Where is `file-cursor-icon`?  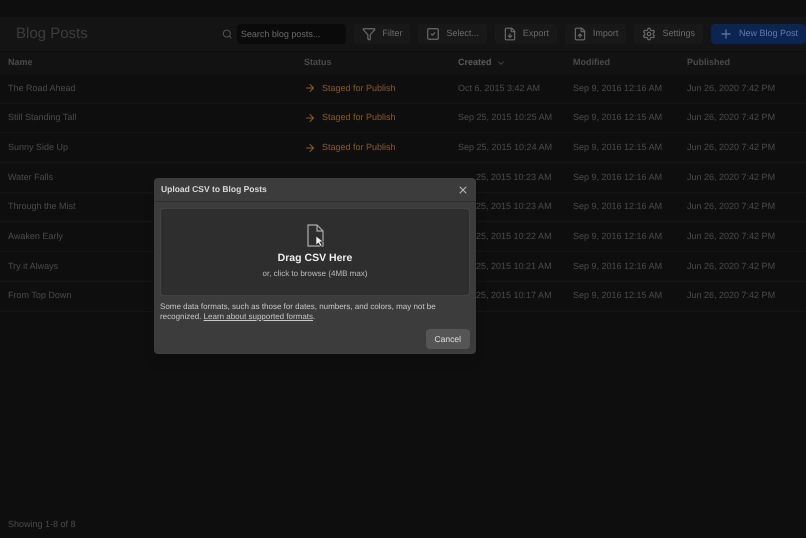 file-cursor-icon is located at coordinates (315, 236).